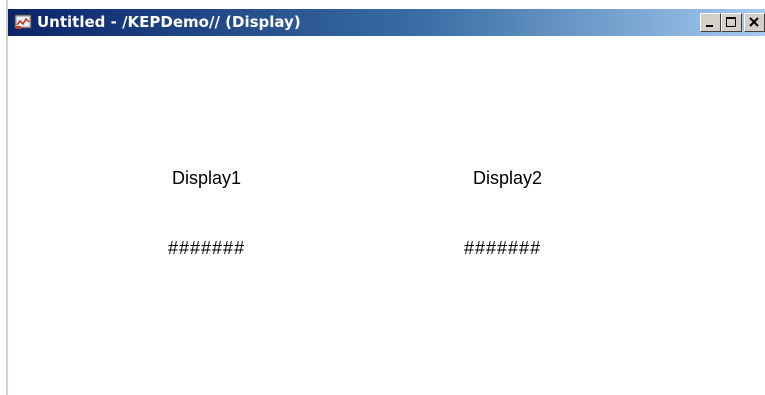  Describe the element at coordinates (169, 22) in the screenshot. I see `window-title: Untitled - /KEPDemo// (Display)` at that location.